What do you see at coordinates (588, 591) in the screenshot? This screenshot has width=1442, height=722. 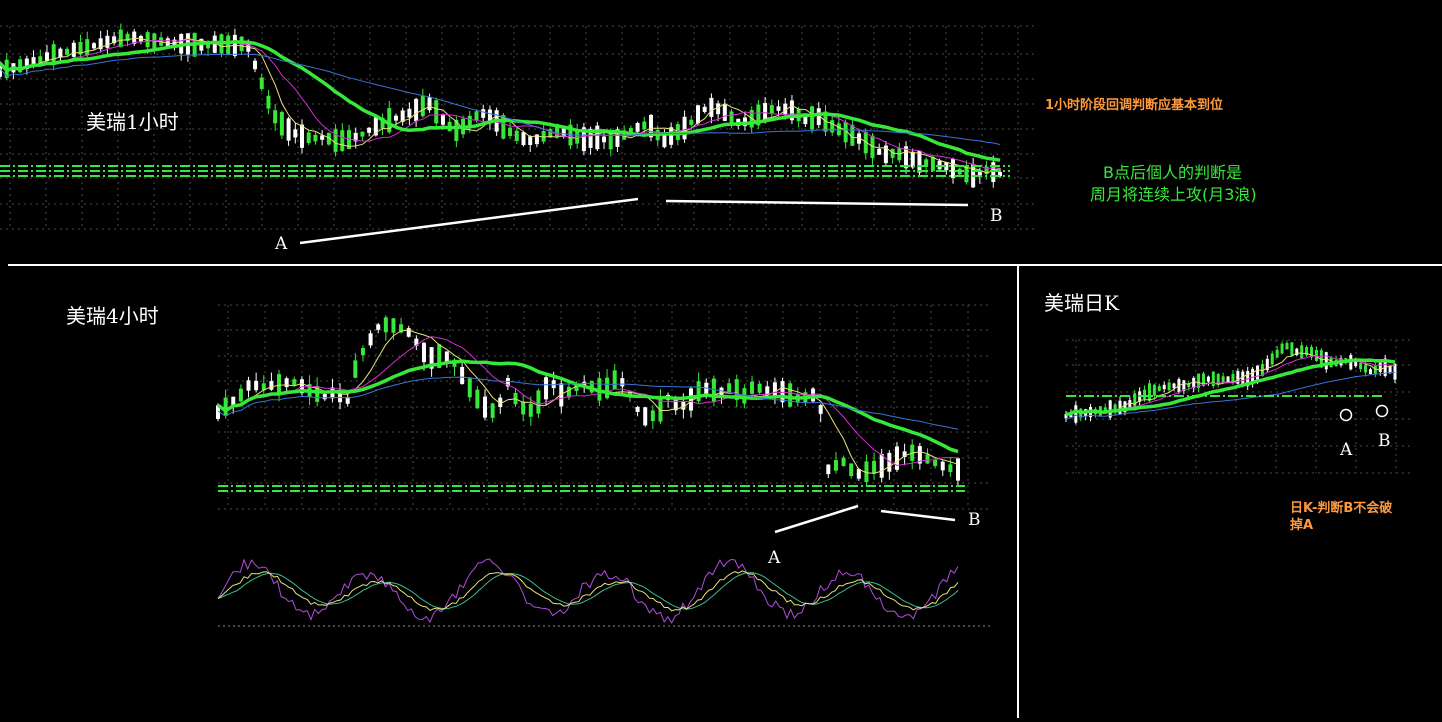 I see `h4-oscillator-k-line` at bounding box center [588, 591].